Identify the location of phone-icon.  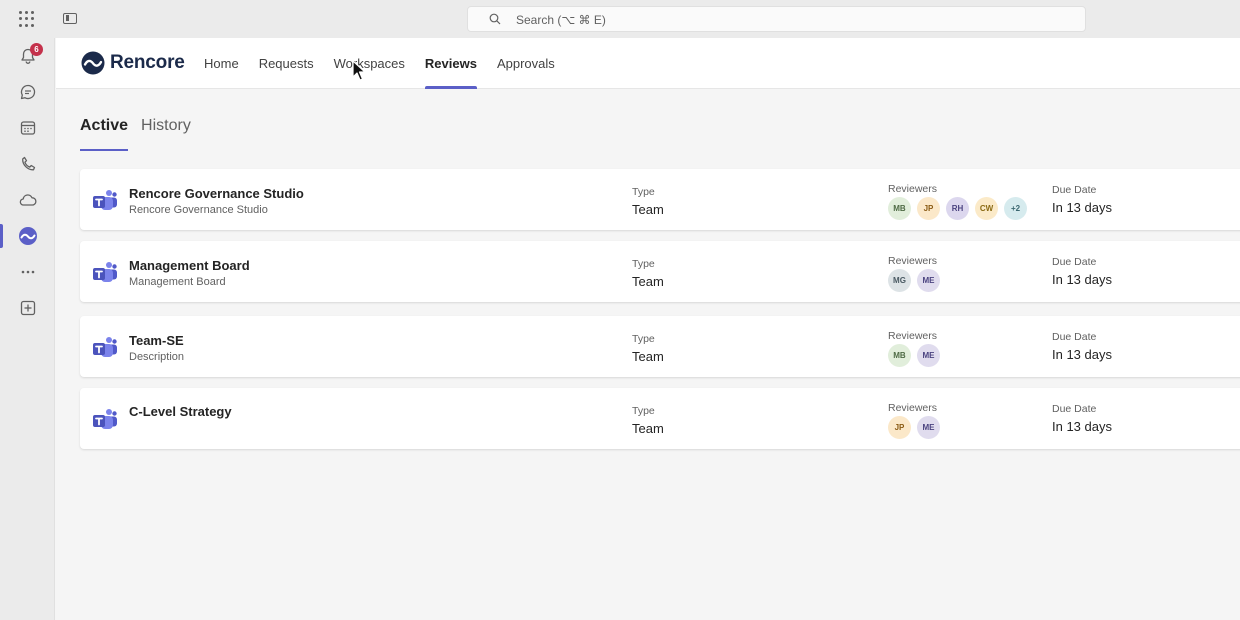
(28, 163).